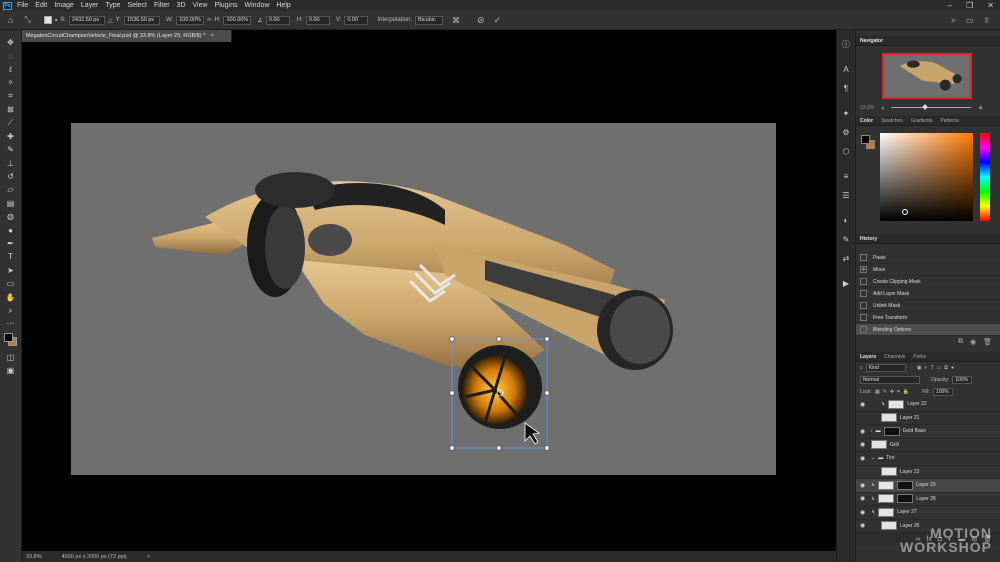 The image size is (1000, 562). What do you see at coordinates (928, 459) in the screenshot?
I see `layer-group-row: ◉ ⌄ ▬ Tire` at bounding box center [928, 459].